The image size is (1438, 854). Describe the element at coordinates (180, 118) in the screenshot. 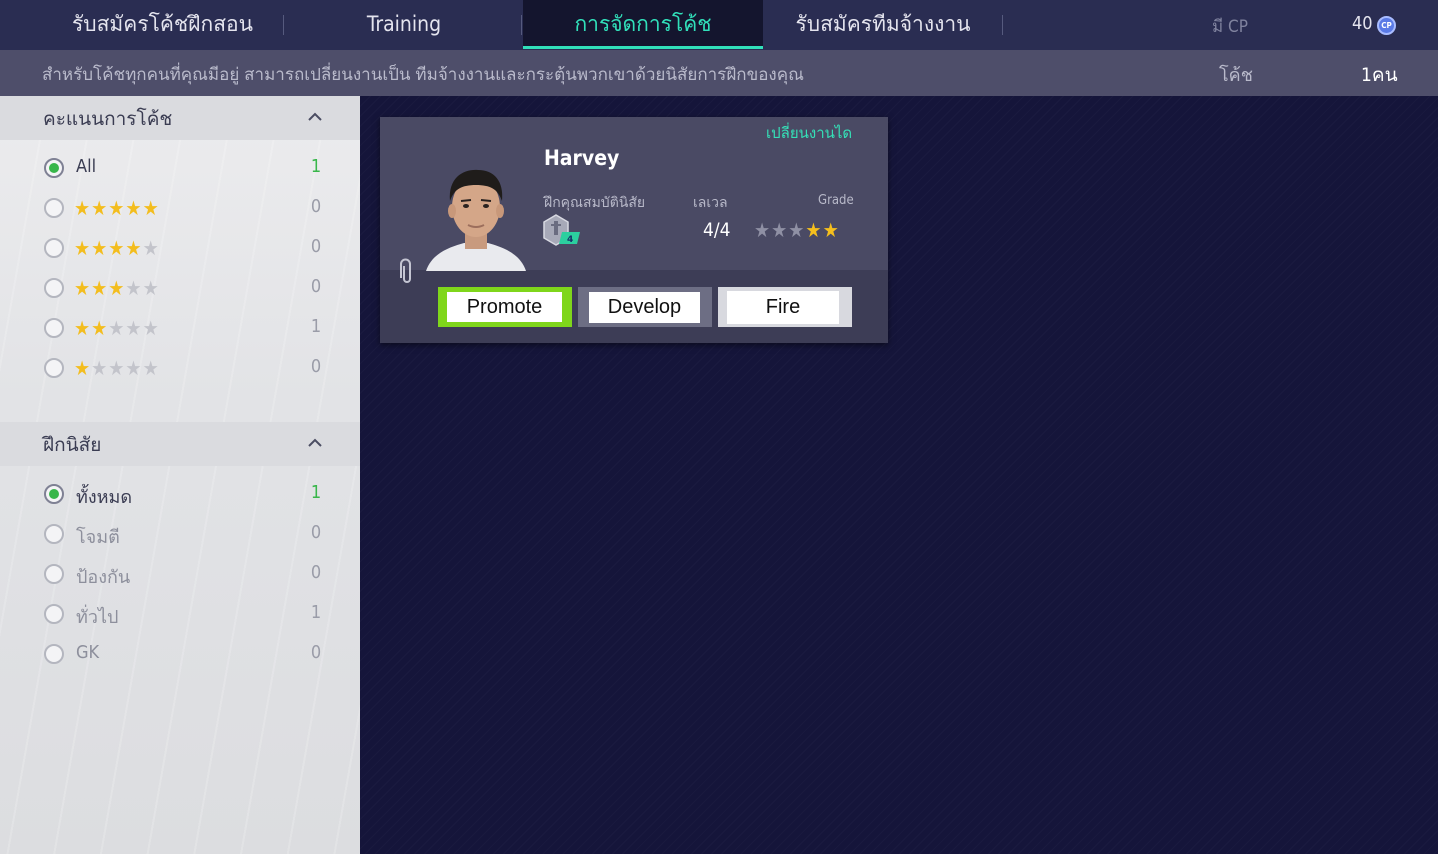

I see `rating-section-header: คะแนนการโค้ช` at that location.